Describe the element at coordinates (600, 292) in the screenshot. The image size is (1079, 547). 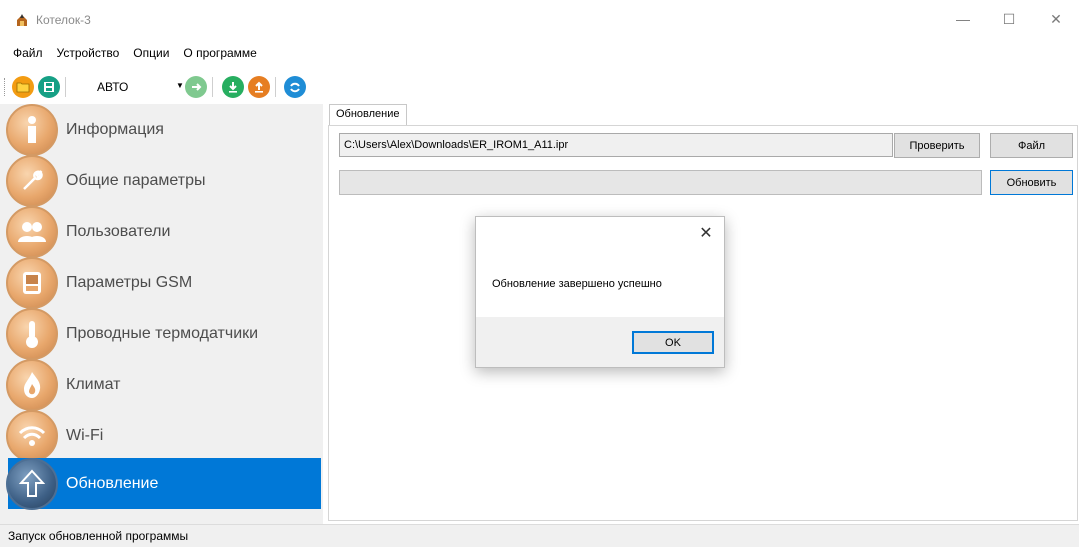
I see `message-dialog: ✕ Обновление завершено успешно OK` at that location.